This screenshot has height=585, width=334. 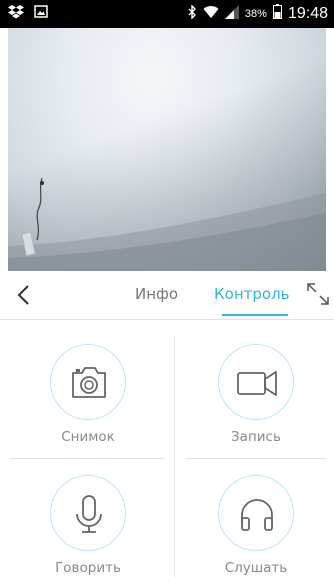 I want to click on wifi-icon, so click(x=211, y=14).